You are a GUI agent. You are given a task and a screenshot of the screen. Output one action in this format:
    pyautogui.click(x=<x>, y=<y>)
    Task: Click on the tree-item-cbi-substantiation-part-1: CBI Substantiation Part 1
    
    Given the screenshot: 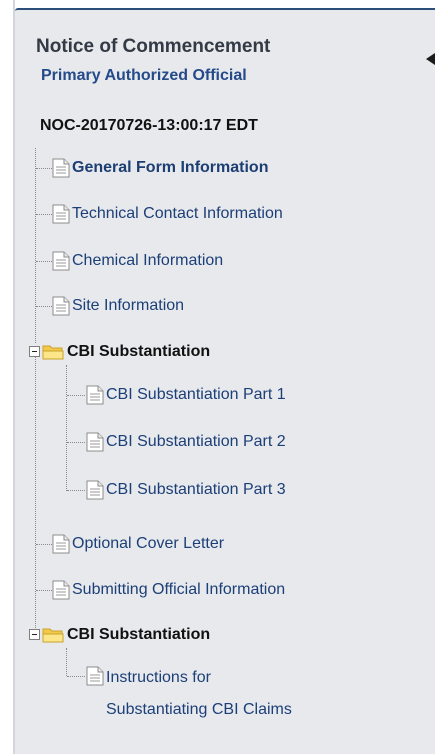 What is the action you would take?
    pyautogui.click(x=196, y=395)
    